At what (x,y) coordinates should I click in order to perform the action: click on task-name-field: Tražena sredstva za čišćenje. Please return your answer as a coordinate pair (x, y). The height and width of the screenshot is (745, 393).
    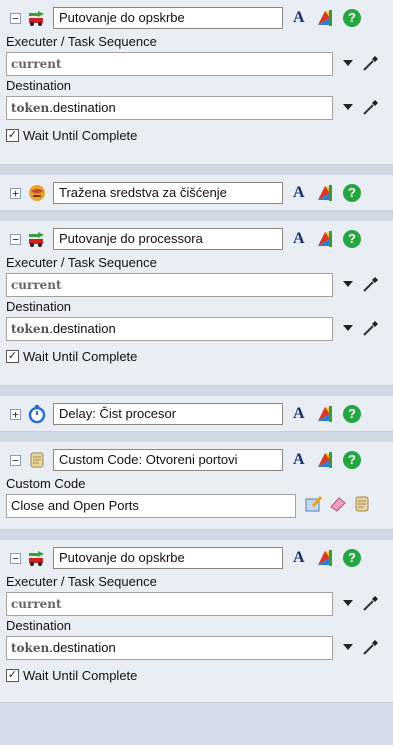
    Looking at the image, I should click on (168, 193).